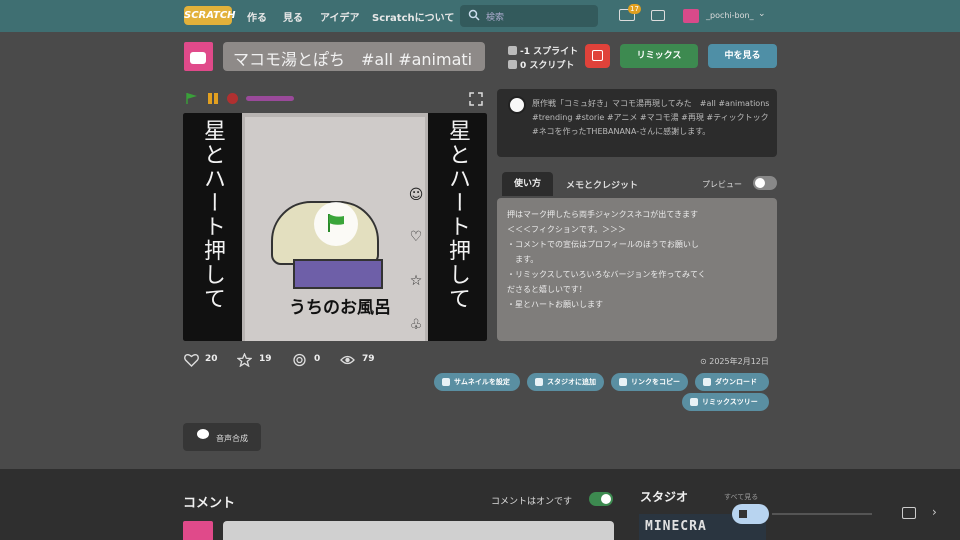 The image size is (960, 540). Describe the element at coordinates (416, 195) in the screenshot. I see `face-icon: ☺` at that location.